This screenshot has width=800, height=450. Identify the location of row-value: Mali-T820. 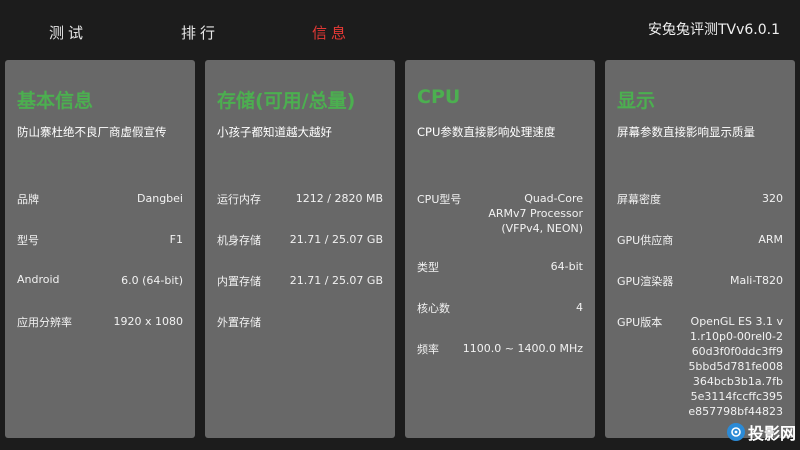
(756, 280).